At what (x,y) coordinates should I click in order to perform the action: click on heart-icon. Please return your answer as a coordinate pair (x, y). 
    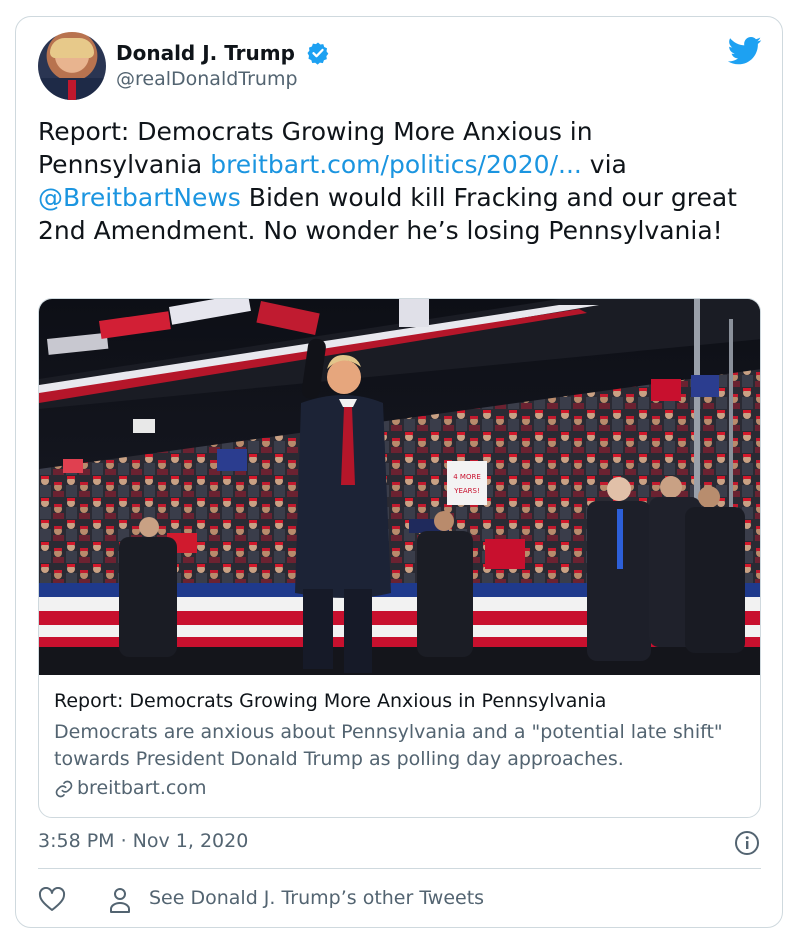
    Looking at the image, I should click on (52, 900).